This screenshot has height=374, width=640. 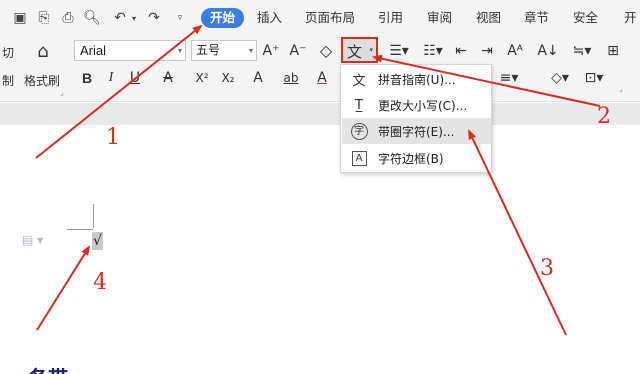 What do you see at coordinates (486, 80) in the screenshot?
I see `arrow-to-phonetic-button` at bounding box center [486, 80].